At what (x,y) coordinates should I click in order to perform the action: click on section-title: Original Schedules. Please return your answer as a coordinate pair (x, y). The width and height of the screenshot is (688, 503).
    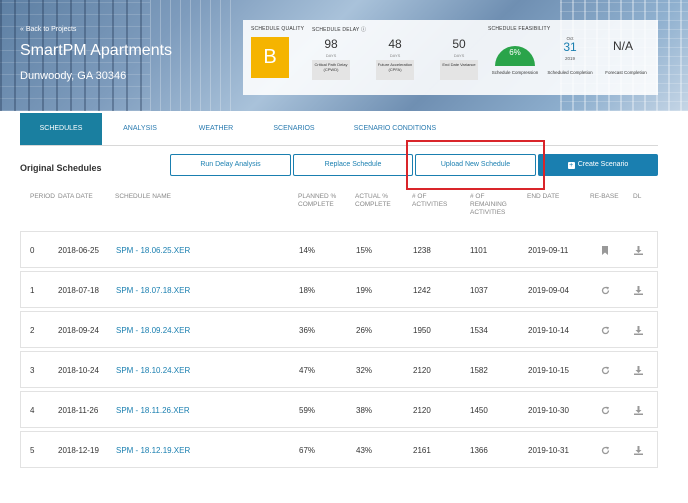
    Looking at the image, I should click on (61, 168).